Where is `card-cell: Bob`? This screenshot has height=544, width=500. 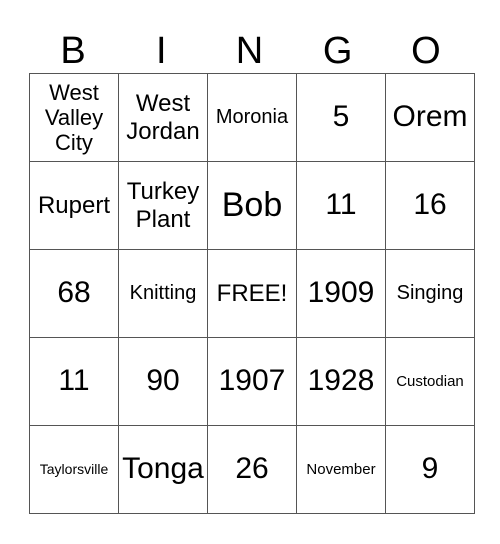
card-cell: Bob is located at coordinates (252, 205).